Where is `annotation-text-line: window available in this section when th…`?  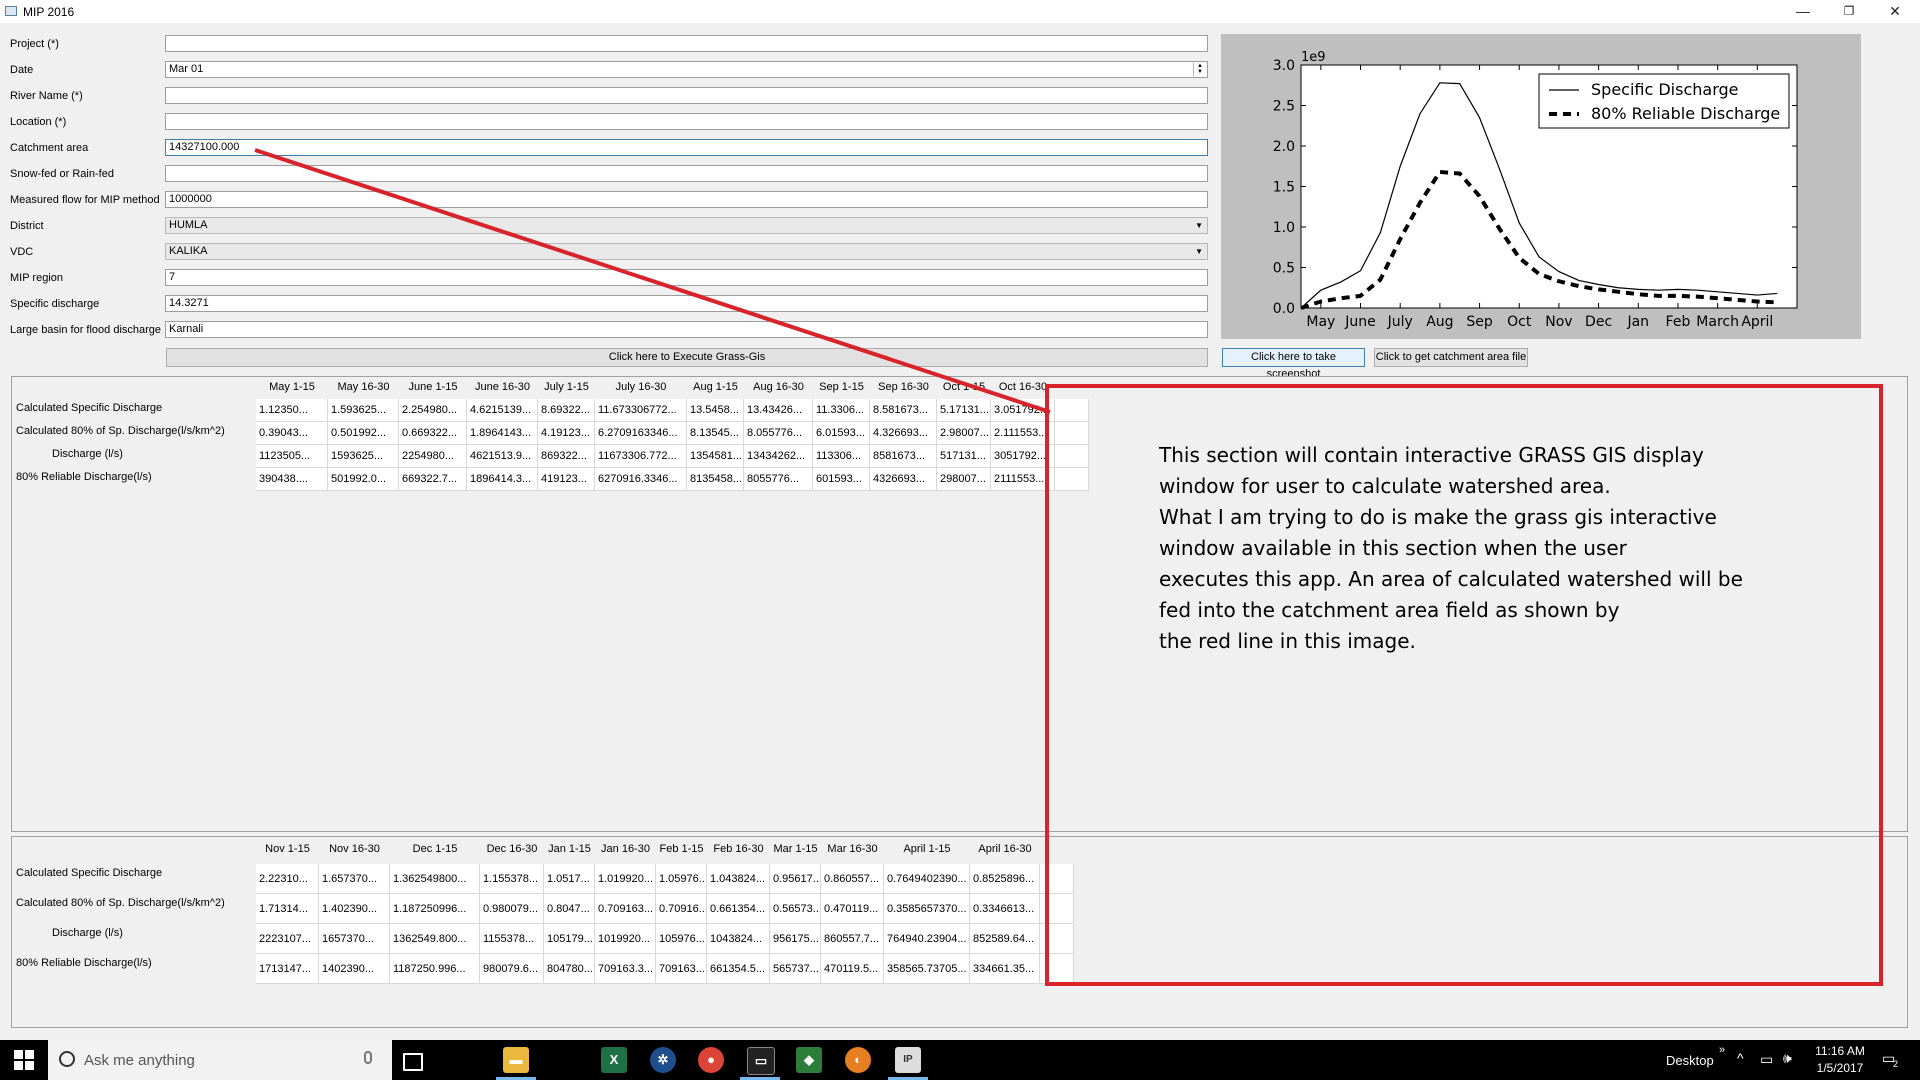 annotation-text-line: window available in this section when th… is located at coordinates (1393, 548).